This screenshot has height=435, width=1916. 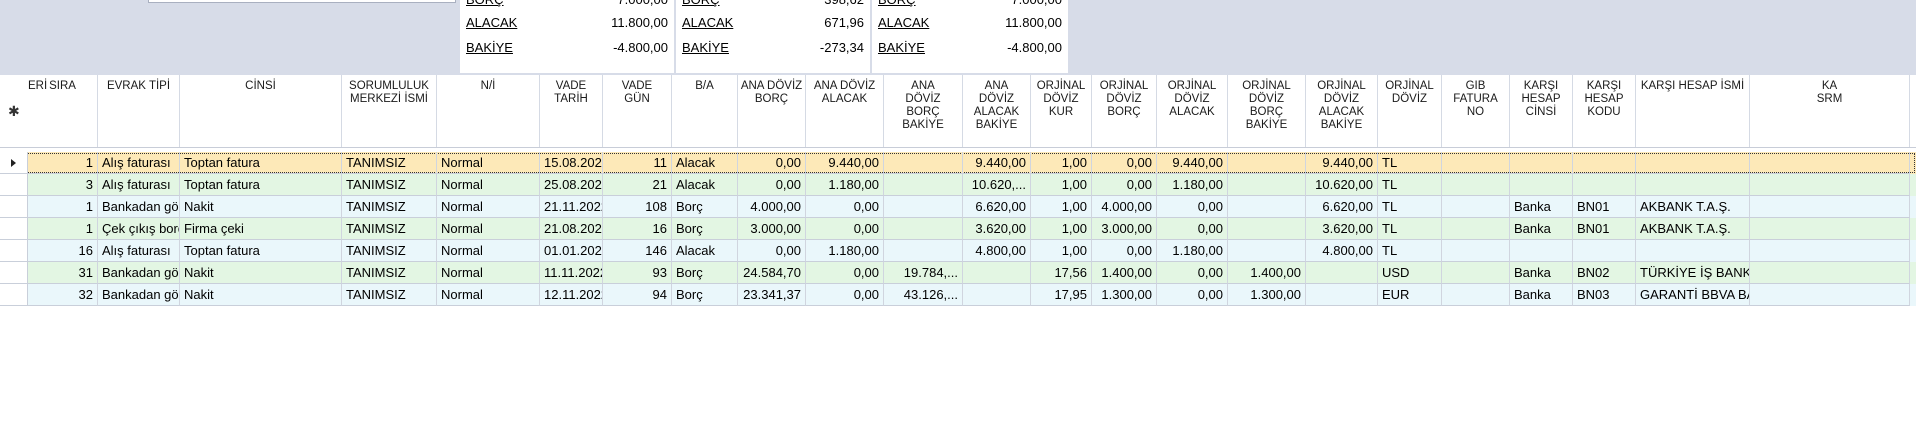 I want to click on table-cell: 31, so click(x=63, y=273).